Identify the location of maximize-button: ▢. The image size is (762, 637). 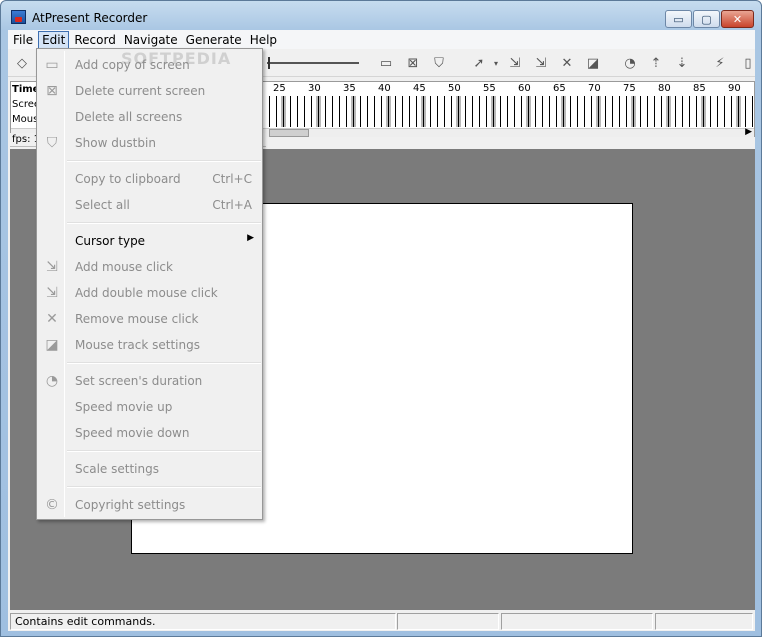
(706, 19).